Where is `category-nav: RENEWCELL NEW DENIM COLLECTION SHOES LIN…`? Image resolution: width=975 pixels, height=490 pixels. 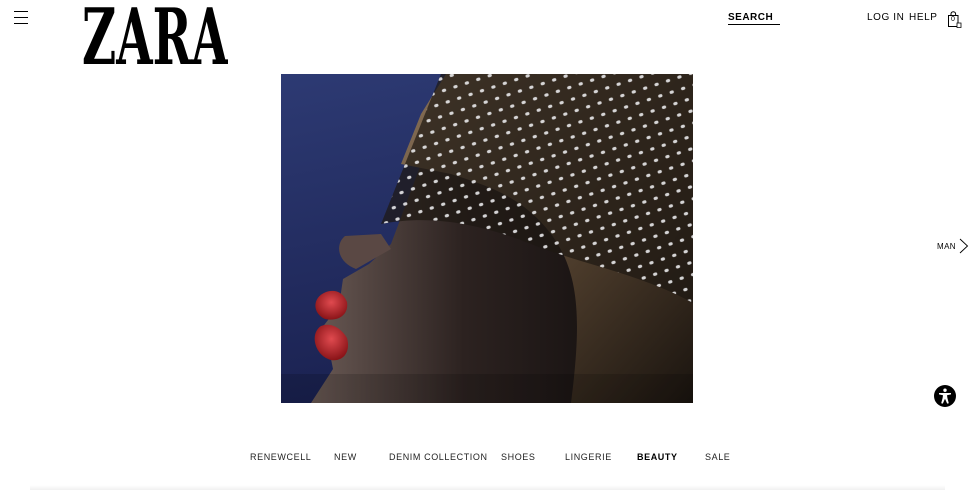 category-nav: RENEWCELL NEW DENIM COLLECTION SHOES LIN… is located at coordinates (487, 459).